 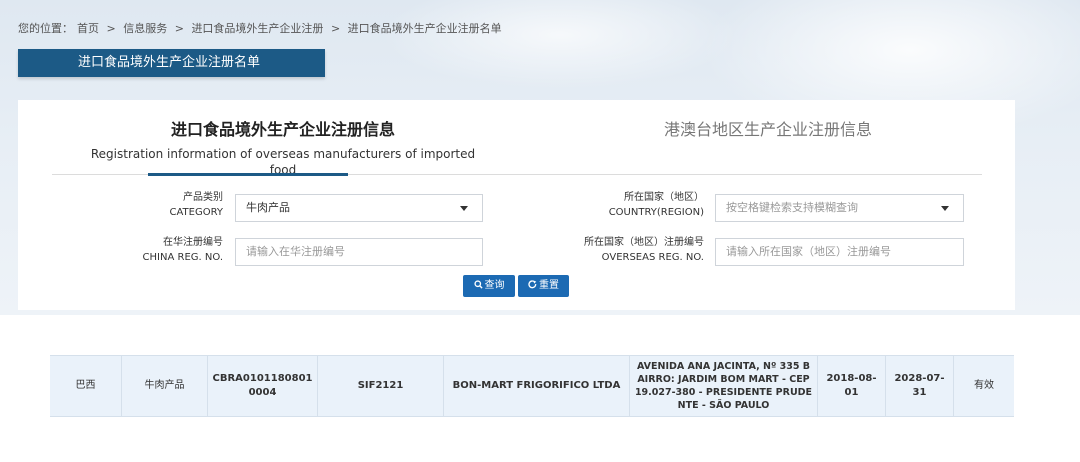 I want to click on country-select: 按空格键检索支持模糊查询, so click(x=839, y=208).